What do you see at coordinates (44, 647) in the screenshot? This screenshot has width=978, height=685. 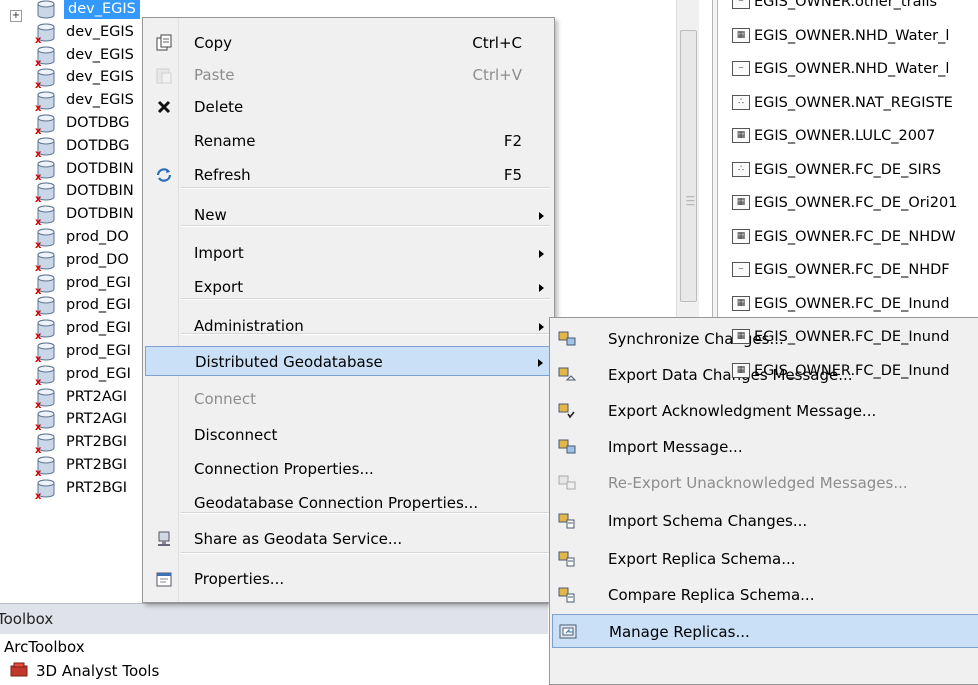 I see `arctoolbox-node: ArcToolbox` at bounding box center [44, 647].